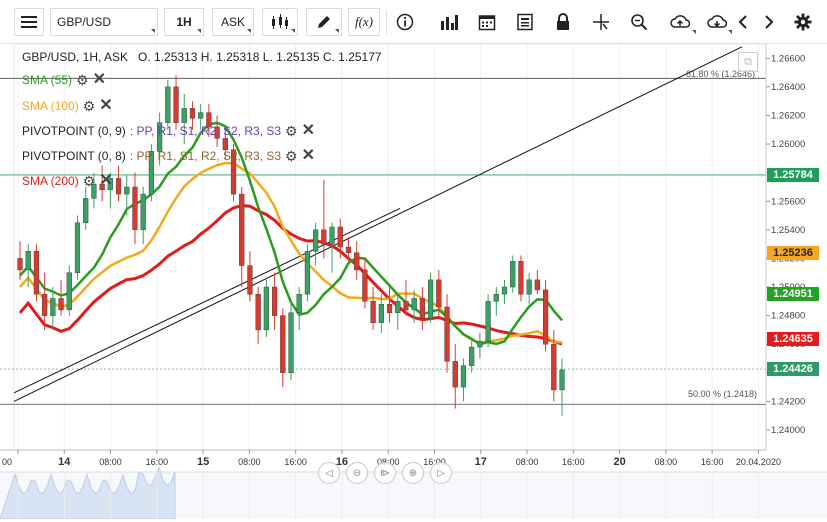 The image size is (827, 522). Describe the element at coordinates (205, 131) in the screenshot. I see `pivot1-items: : PP, R1, S1, R2, S2, R3, S3` at that location.